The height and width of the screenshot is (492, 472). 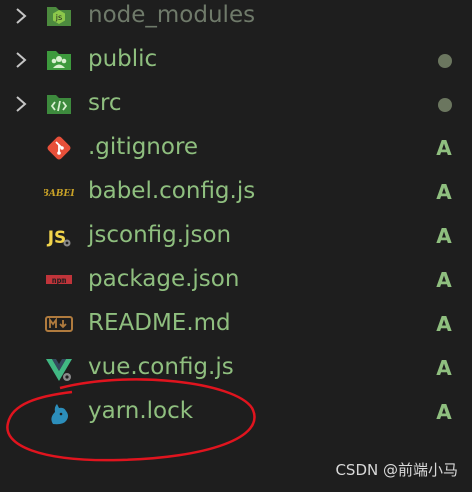 I want to click on tree-item-babel-config: BABEL babel.config.js A, so click(x=236, y=192).